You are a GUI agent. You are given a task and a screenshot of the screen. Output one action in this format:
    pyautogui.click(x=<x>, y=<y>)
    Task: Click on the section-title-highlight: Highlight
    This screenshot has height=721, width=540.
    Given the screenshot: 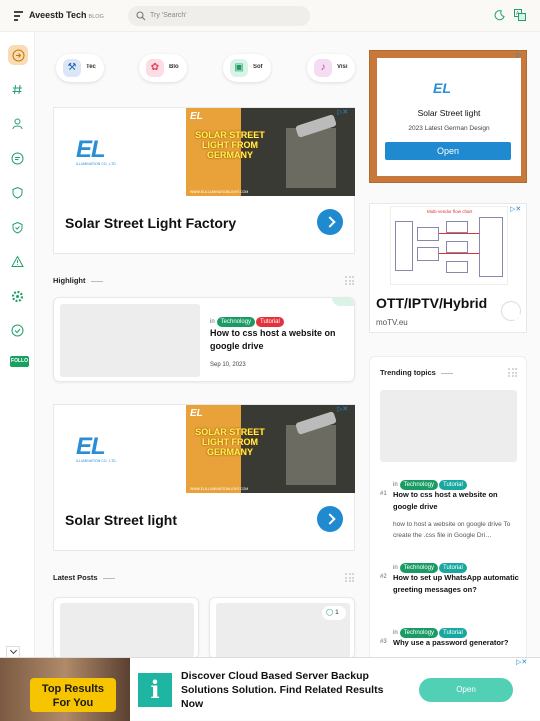 What is the action you would take?
    pyautogui.click(x=78, y=280)
    